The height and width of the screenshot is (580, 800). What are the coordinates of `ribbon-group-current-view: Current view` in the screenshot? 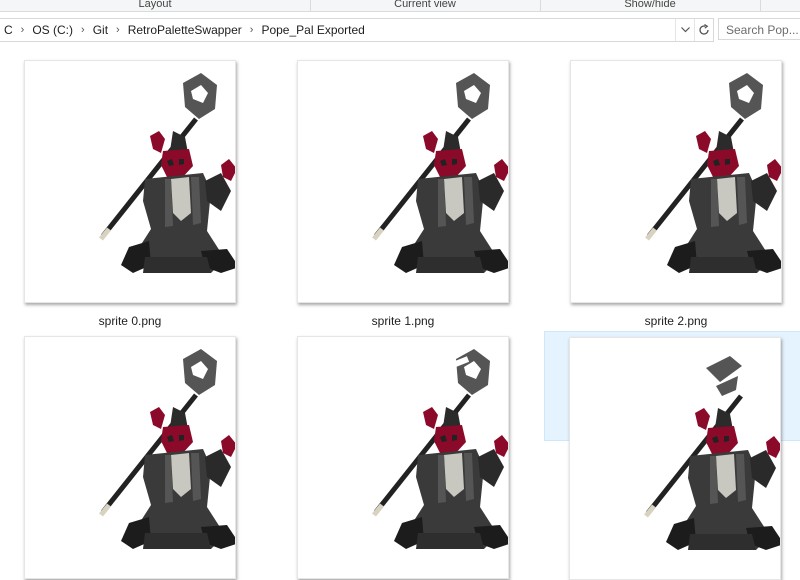 It's located at (425, 5).